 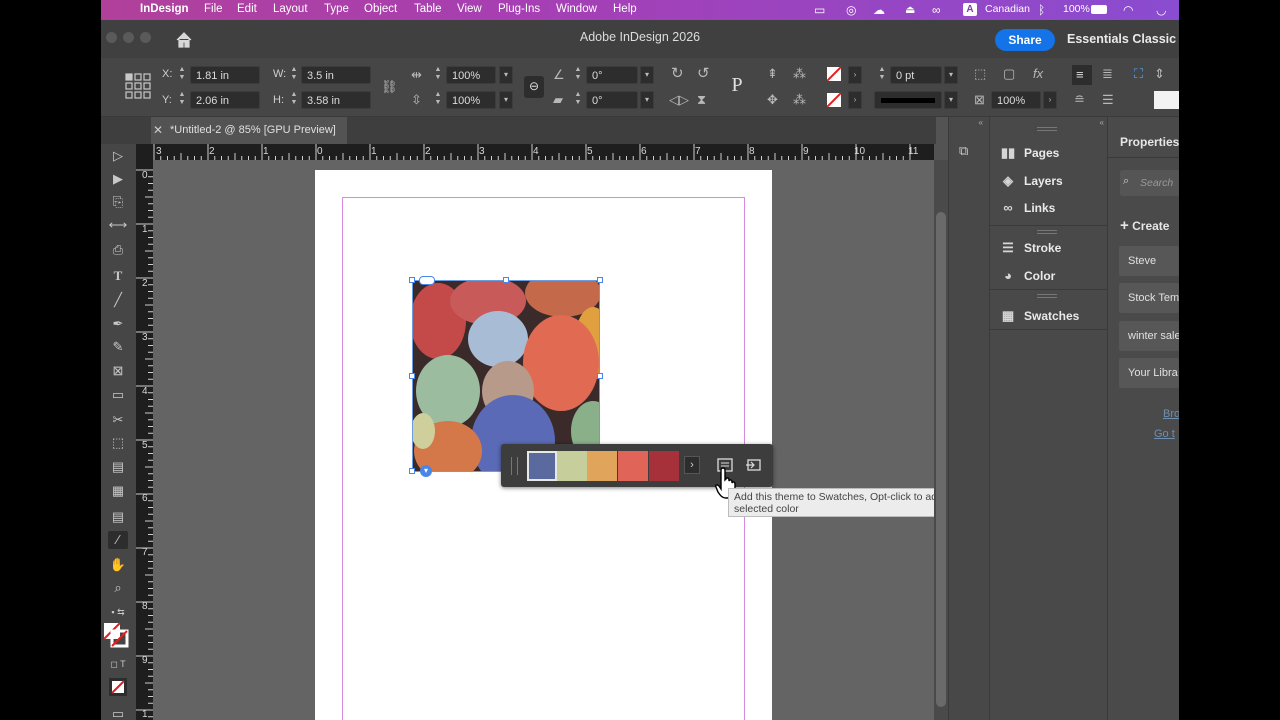 I want to click on resize-handle-ml, so click(x=412, y=376).